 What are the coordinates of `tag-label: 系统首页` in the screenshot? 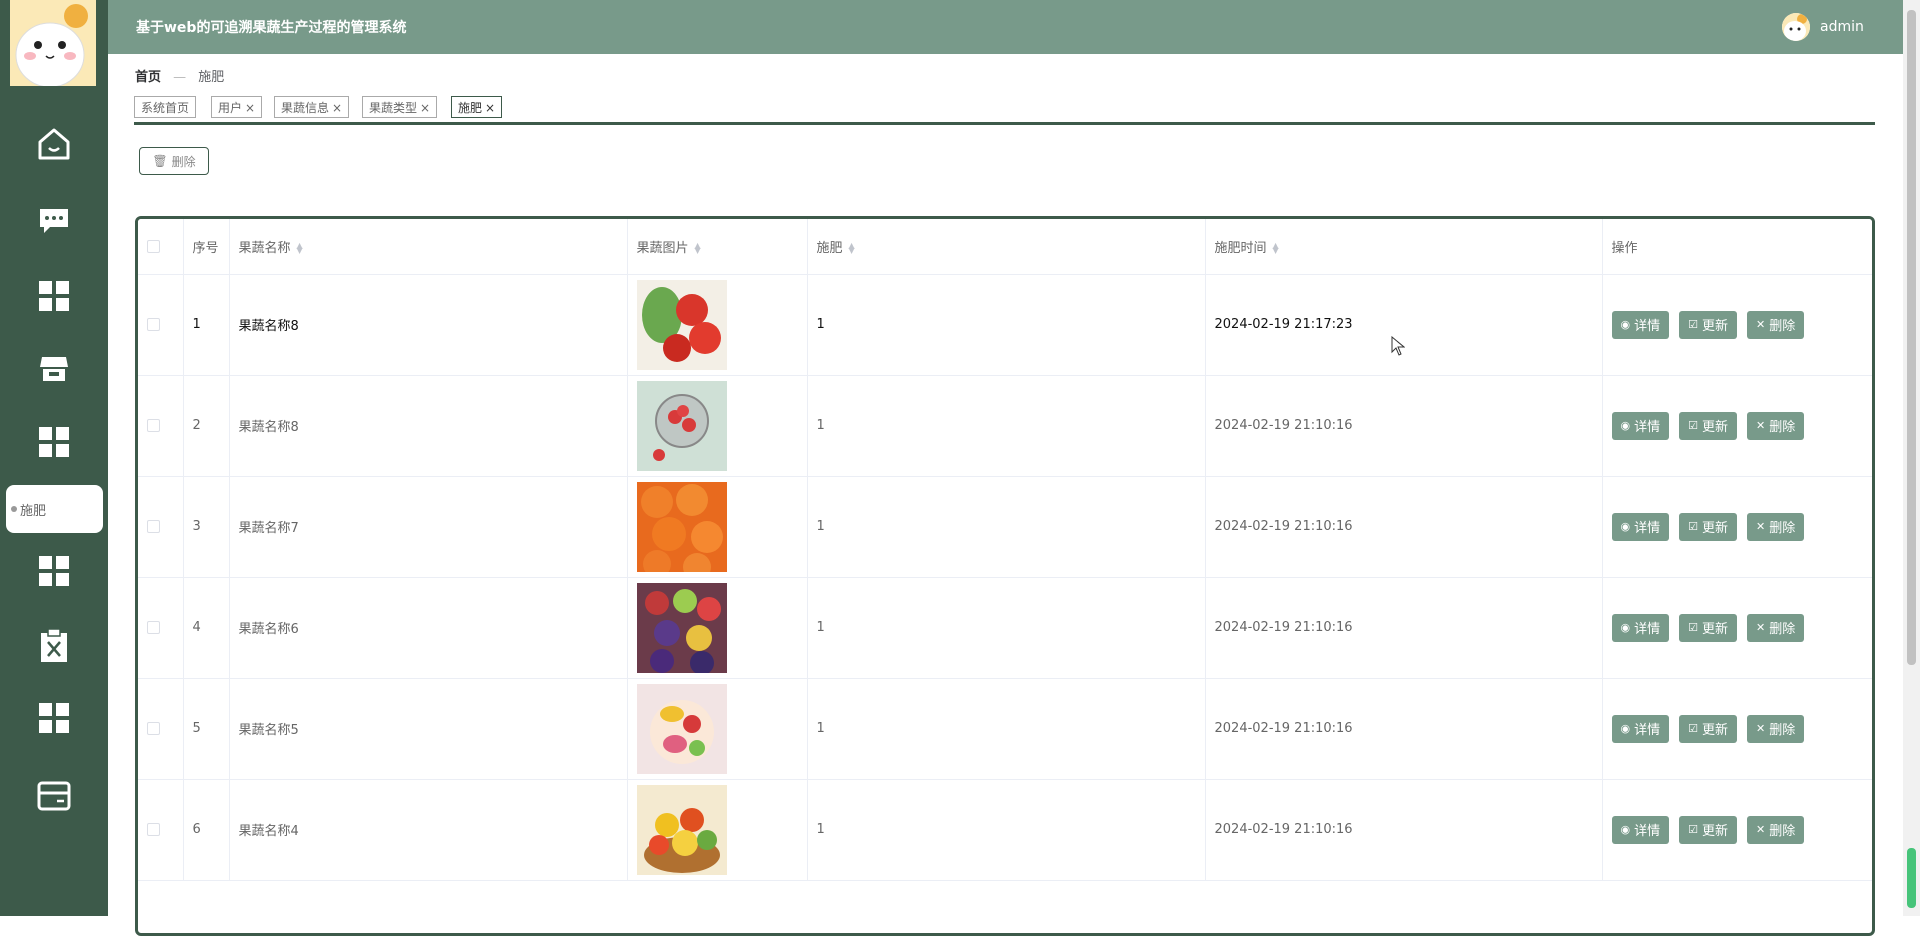 It's located at (165, 108).